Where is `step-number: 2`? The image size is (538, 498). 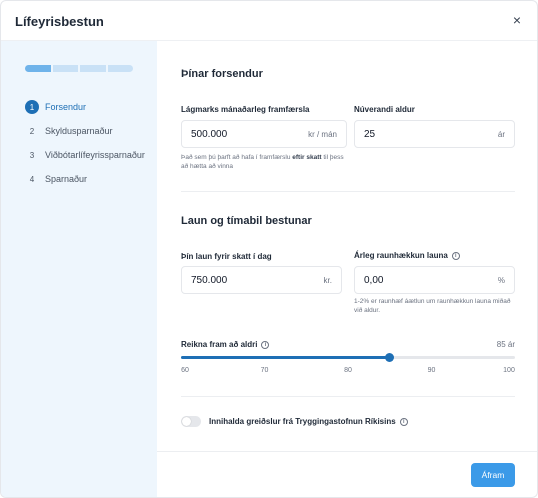
step-number: 2 is located at coordinates (32, 131).